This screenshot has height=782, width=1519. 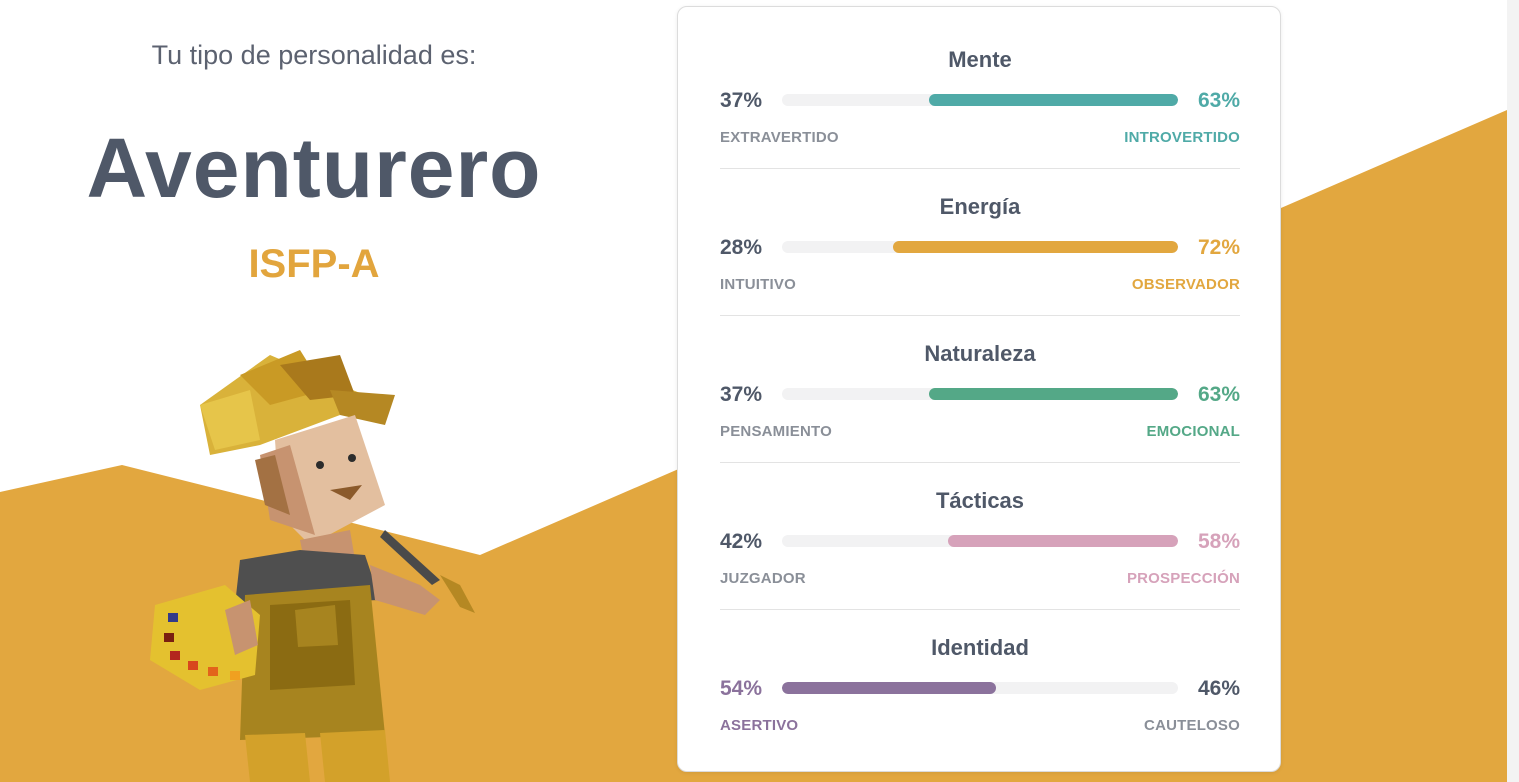 What do you see at coordinates (980, 353) in the screenshot?
I see `trait-title: Naturaleza` at bounding box center [980, 353].